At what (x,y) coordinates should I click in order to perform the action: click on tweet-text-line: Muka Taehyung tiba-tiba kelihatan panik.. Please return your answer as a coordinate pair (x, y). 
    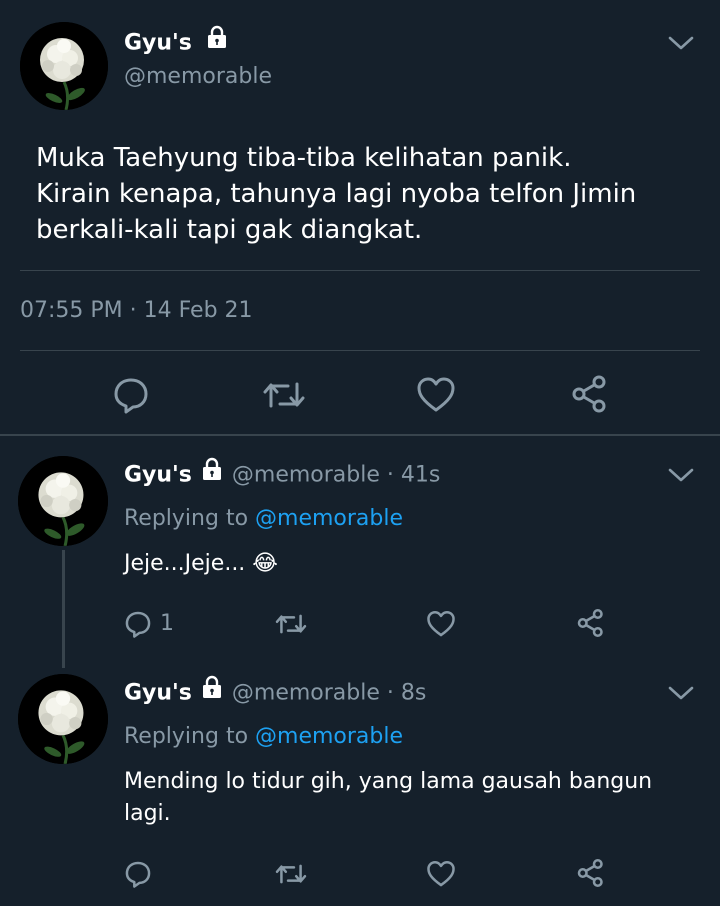
    Looking at the image, I should click on (304, 158).